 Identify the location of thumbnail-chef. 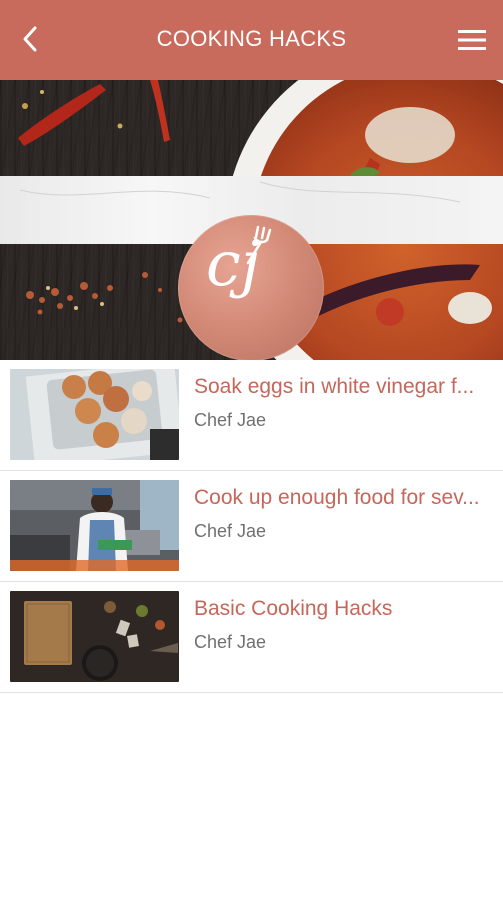
(94, 525).